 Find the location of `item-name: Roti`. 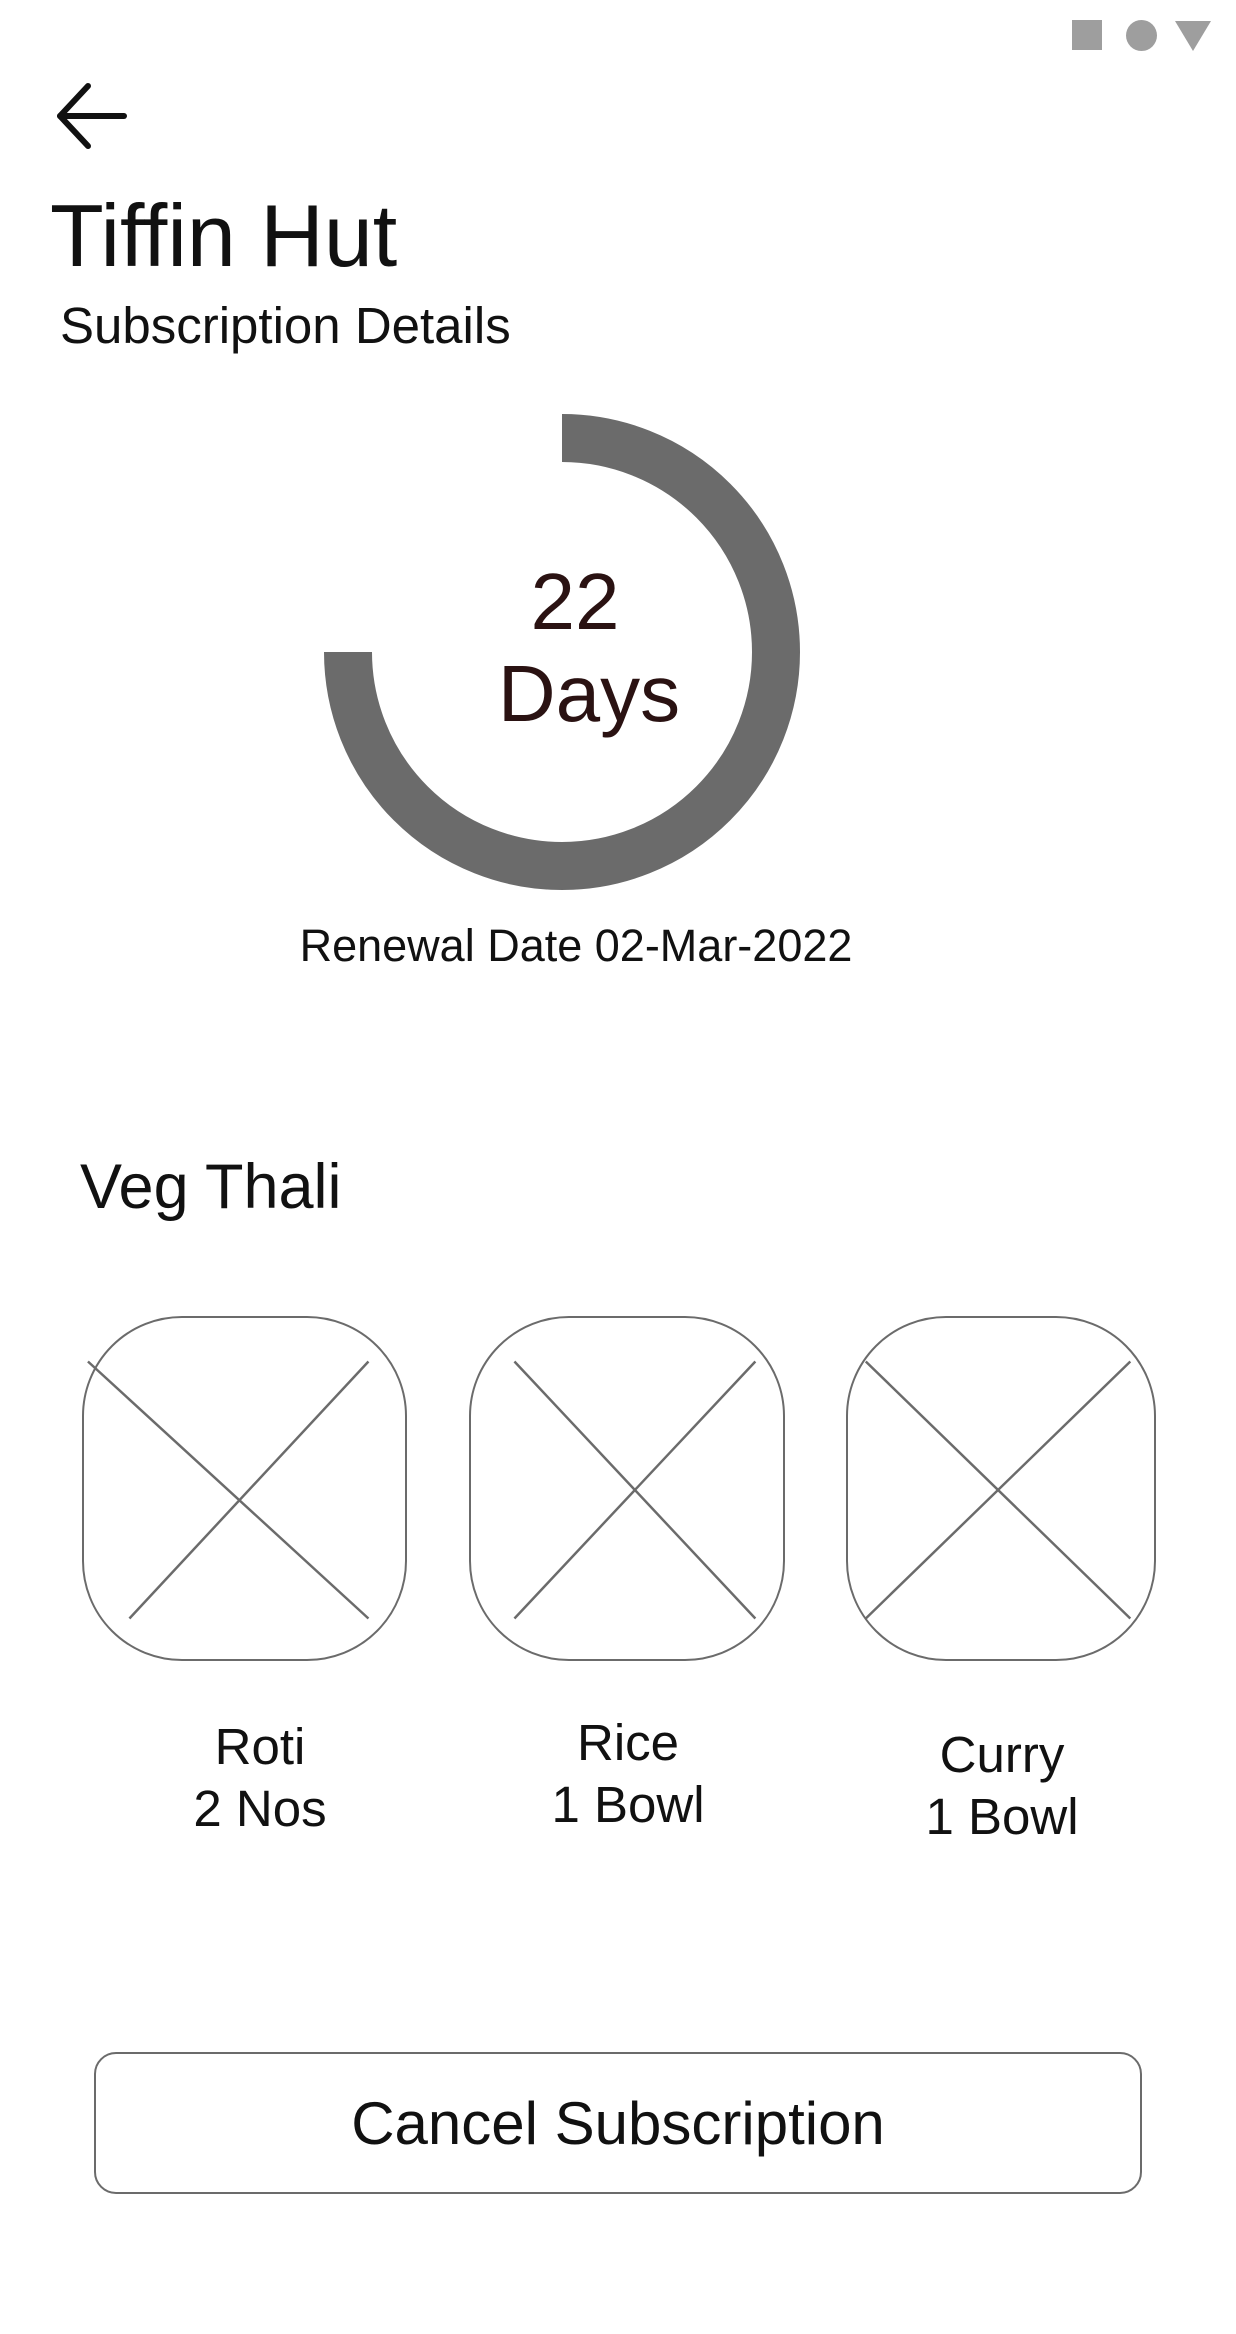

item-name: Roti is located at coordinates (260, 1746).